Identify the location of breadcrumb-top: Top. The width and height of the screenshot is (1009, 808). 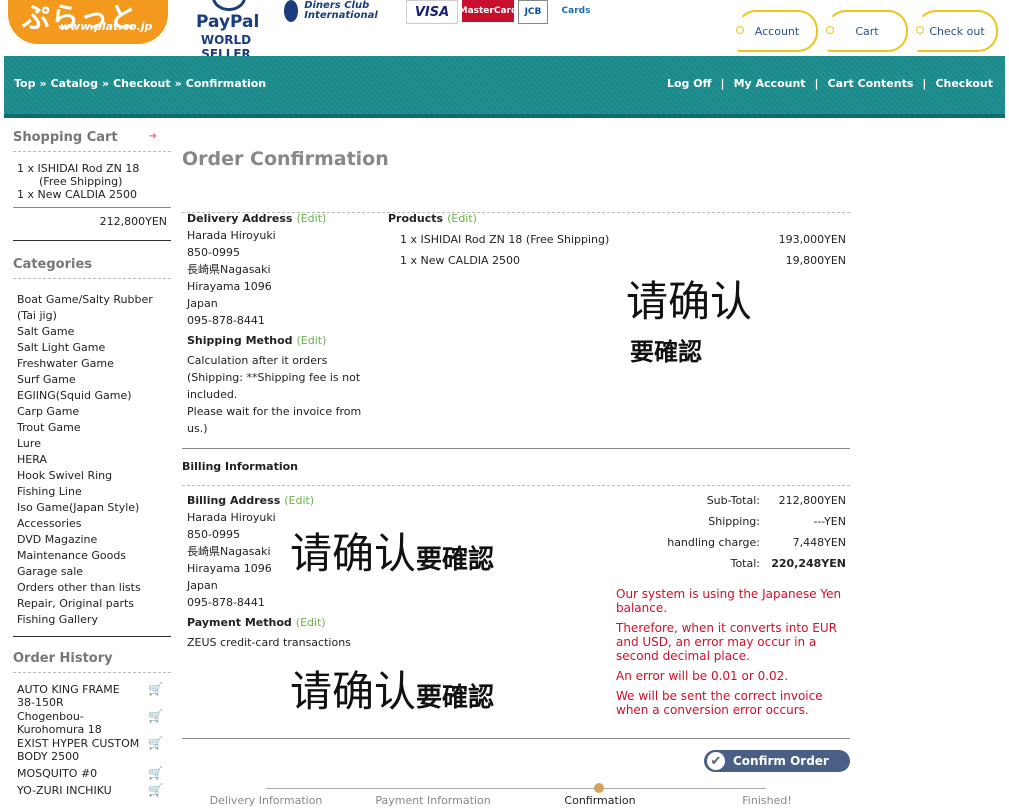
(24, 83).